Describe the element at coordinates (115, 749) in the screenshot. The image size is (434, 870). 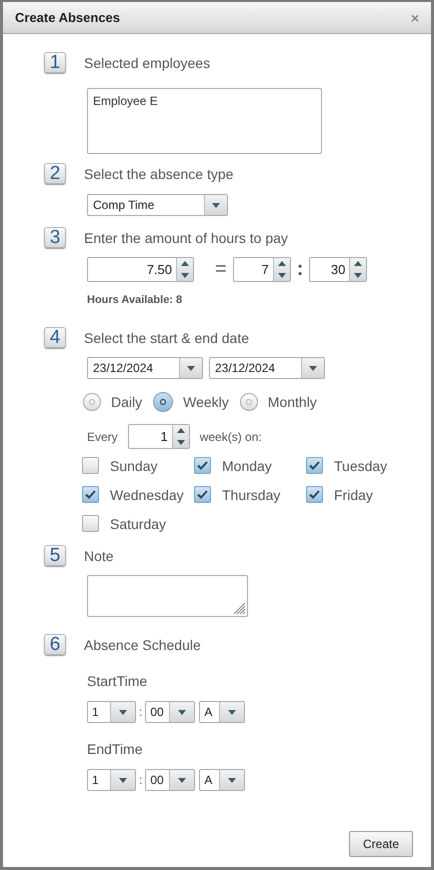
I see `time-label: EndTime` at that location.